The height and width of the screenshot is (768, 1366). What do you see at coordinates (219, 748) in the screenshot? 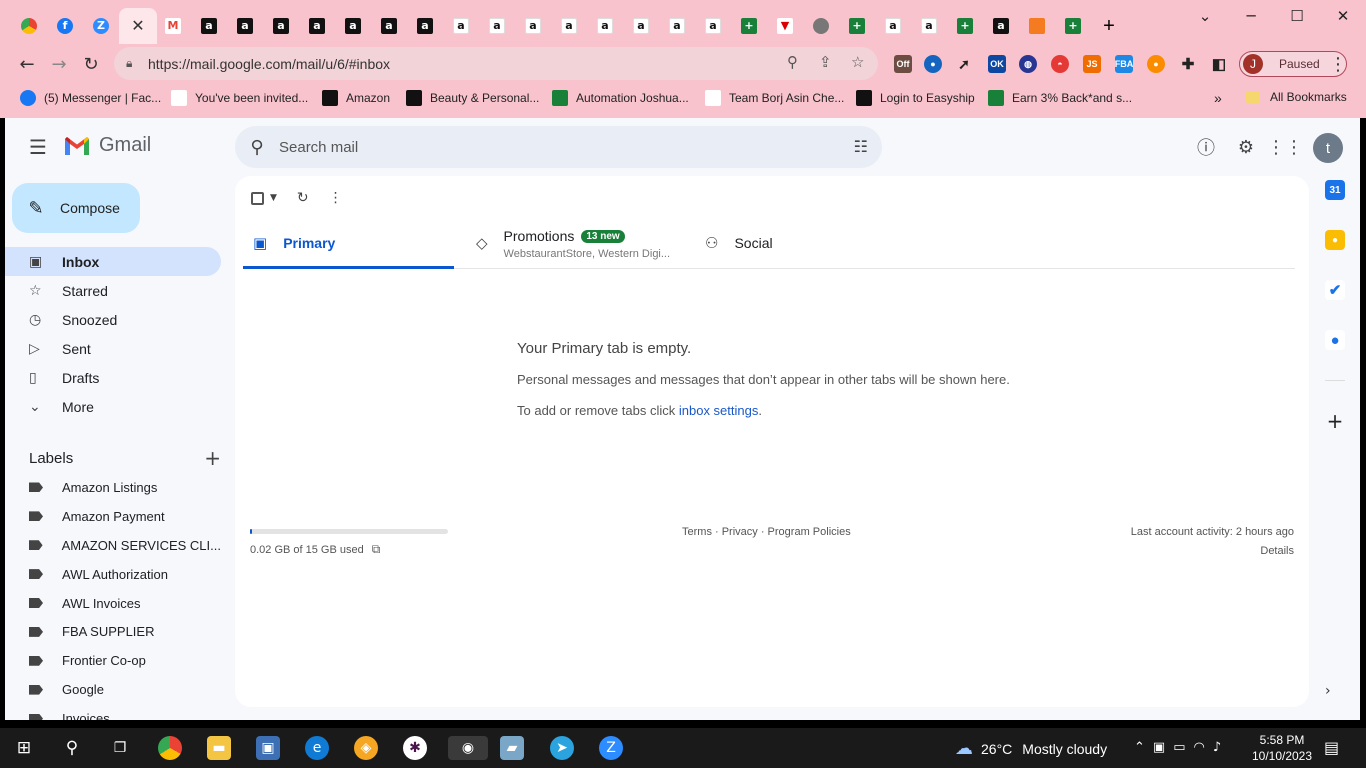
I see `file-explorer-icon: ▬` at bounding box center [219, 748].